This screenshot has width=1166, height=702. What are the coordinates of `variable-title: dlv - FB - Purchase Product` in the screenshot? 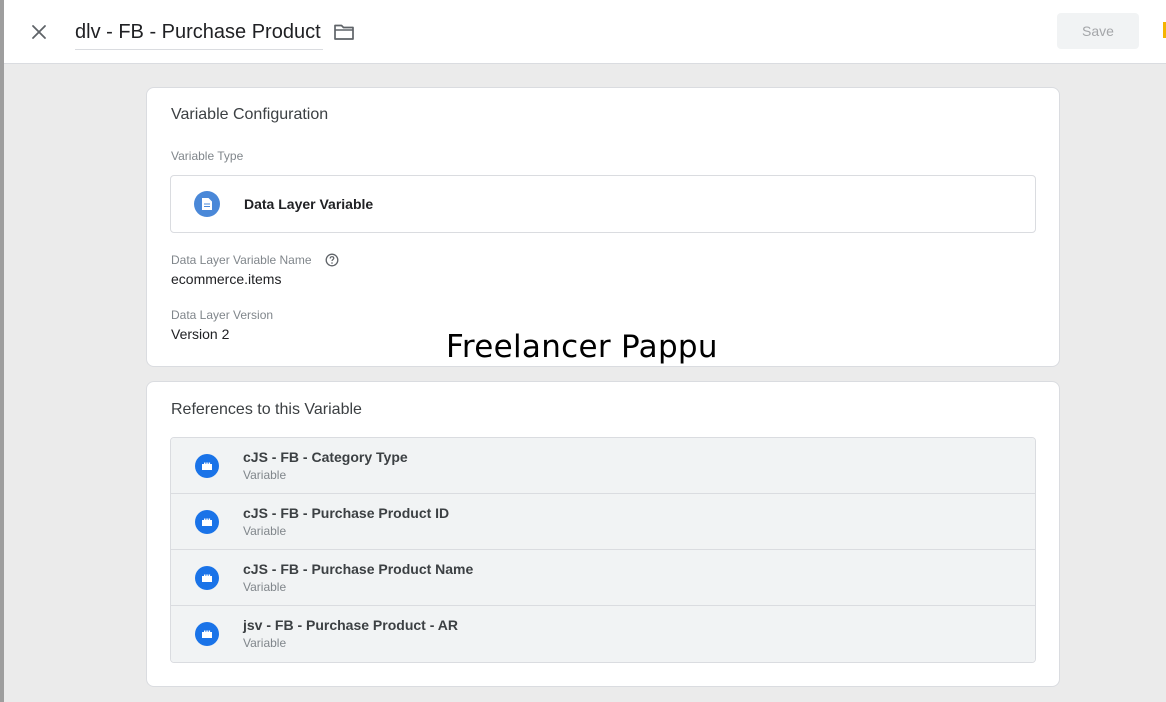 It's located at (198, 32).